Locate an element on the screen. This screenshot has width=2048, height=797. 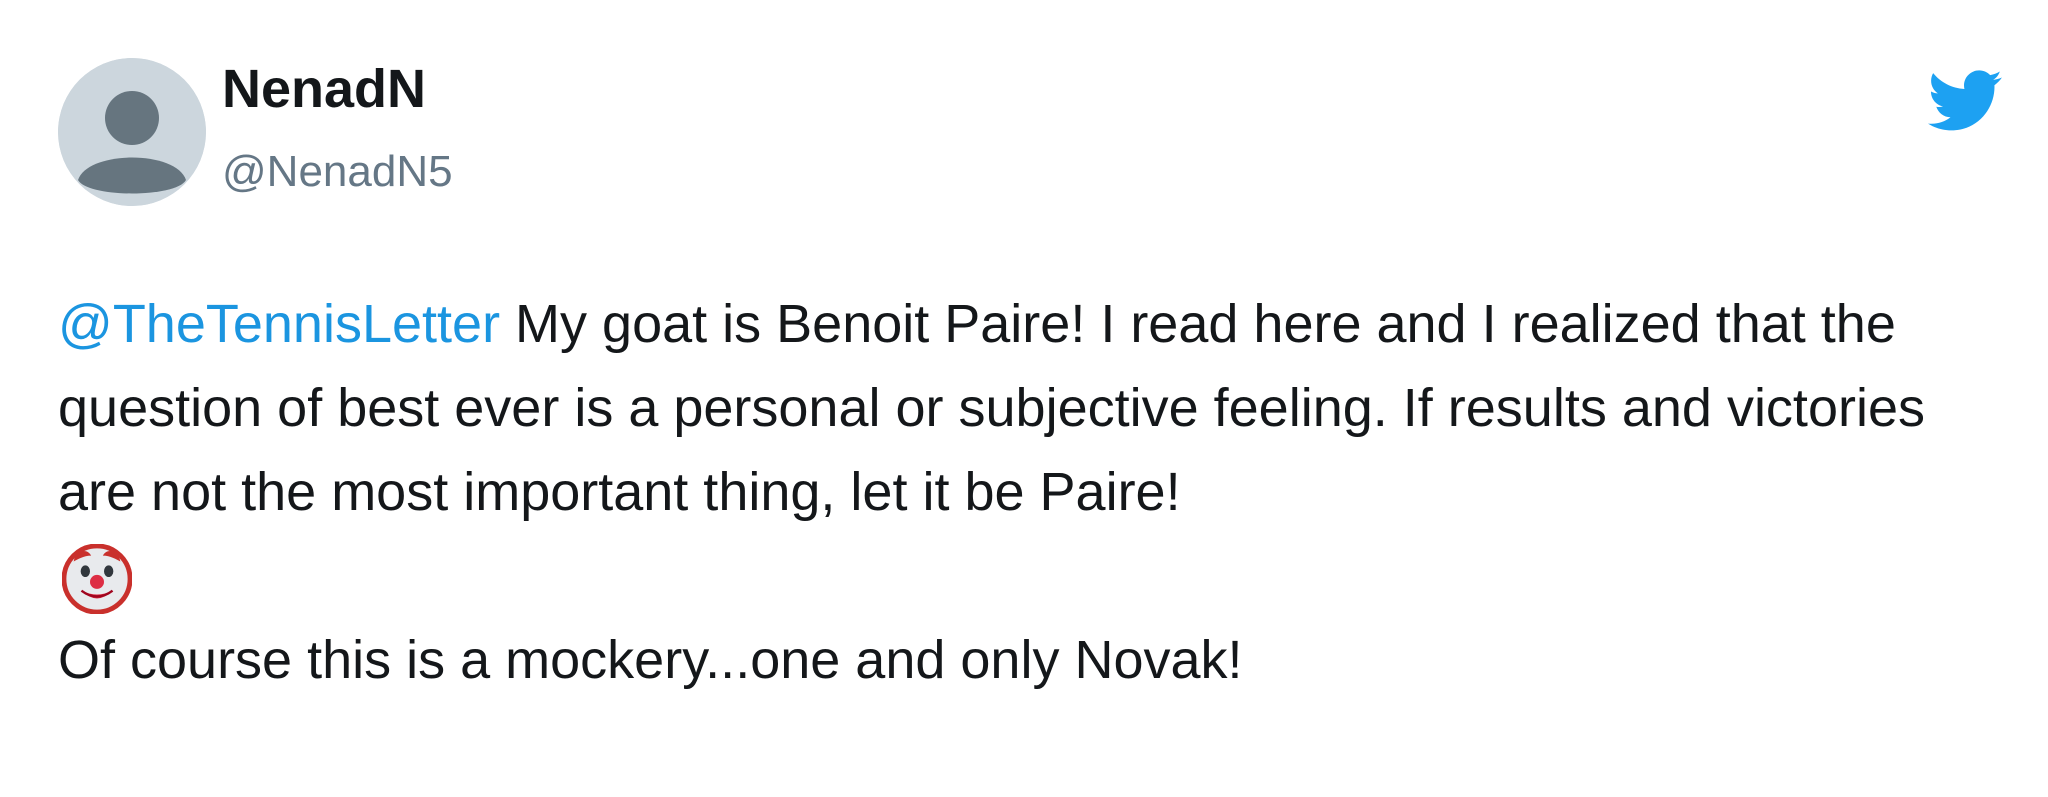
user-handle: @NenadN5 is located at coordinates (337, 172).